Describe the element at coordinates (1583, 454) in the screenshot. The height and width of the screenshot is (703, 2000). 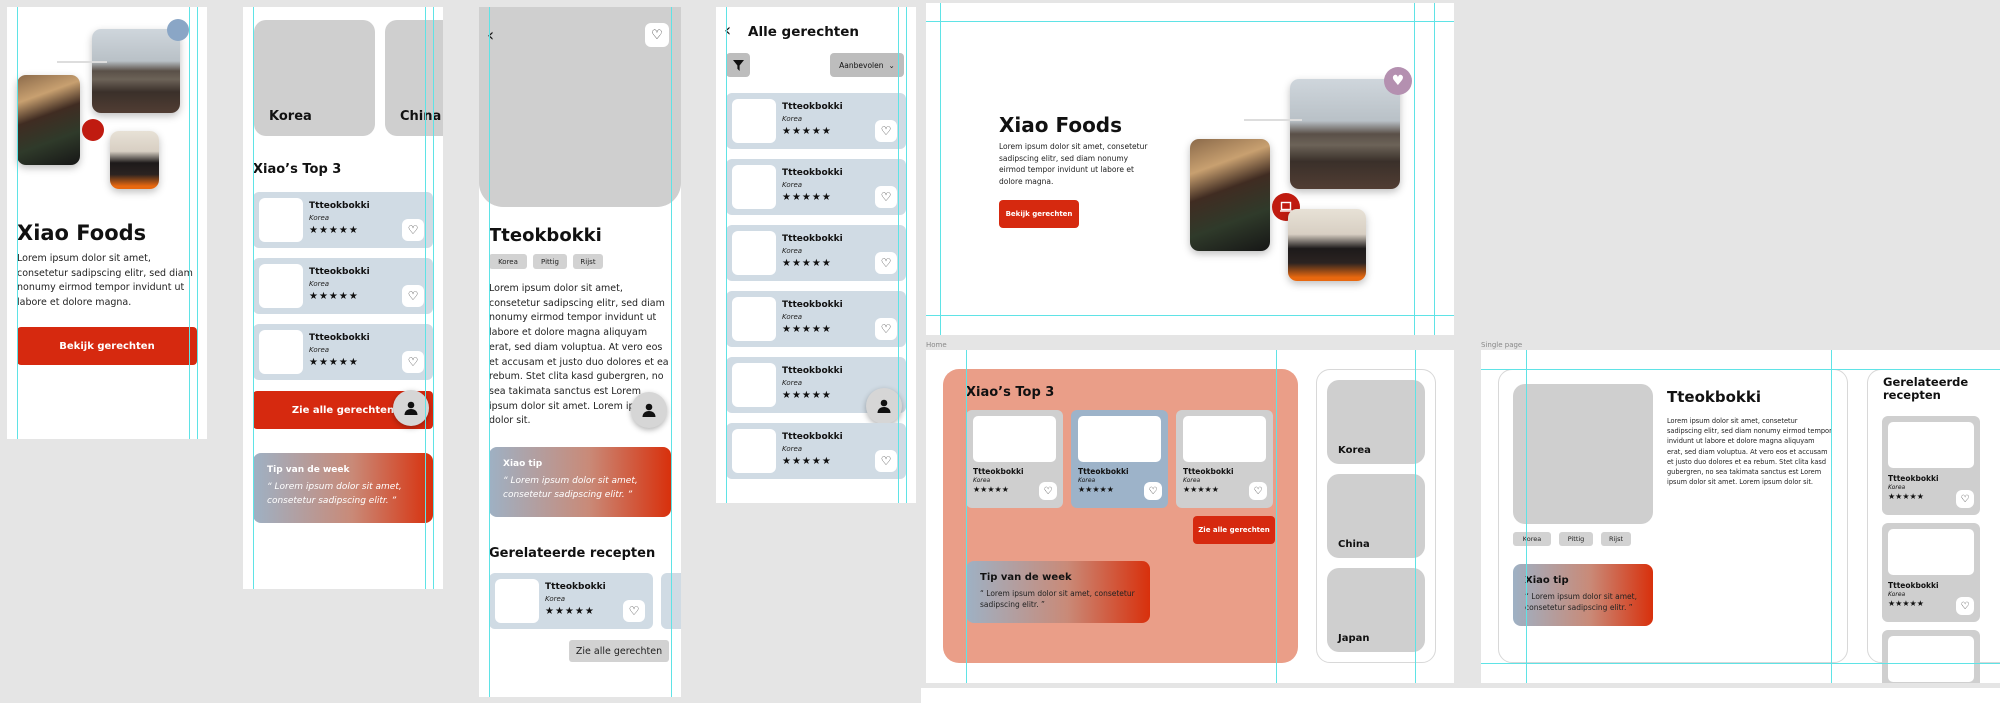
I see `recipe-image` at that location.